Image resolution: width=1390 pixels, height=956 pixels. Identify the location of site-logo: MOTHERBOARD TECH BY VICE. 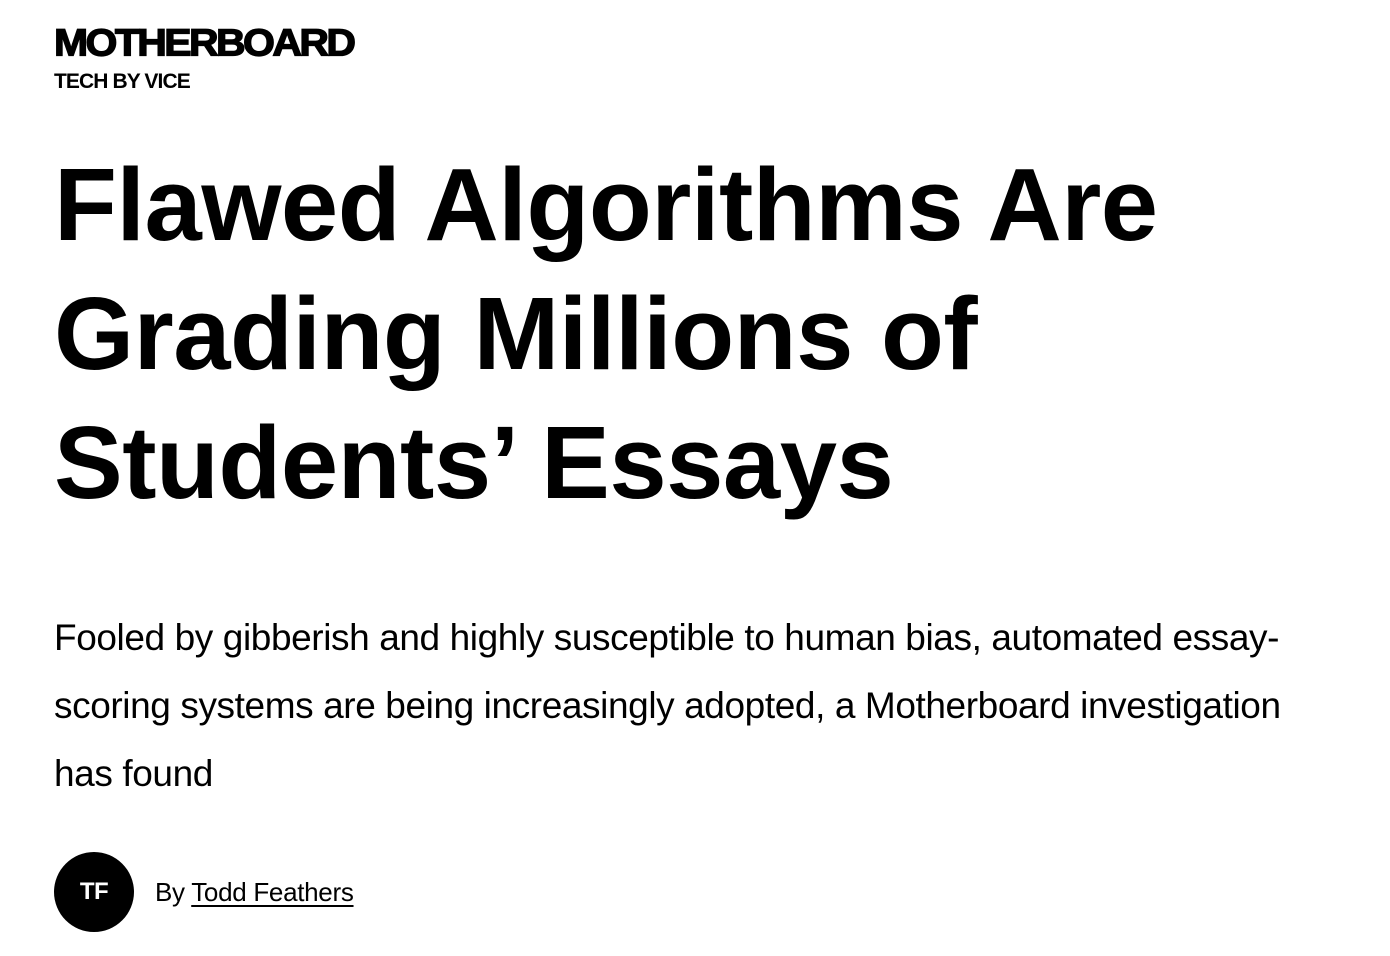
(204, 57).